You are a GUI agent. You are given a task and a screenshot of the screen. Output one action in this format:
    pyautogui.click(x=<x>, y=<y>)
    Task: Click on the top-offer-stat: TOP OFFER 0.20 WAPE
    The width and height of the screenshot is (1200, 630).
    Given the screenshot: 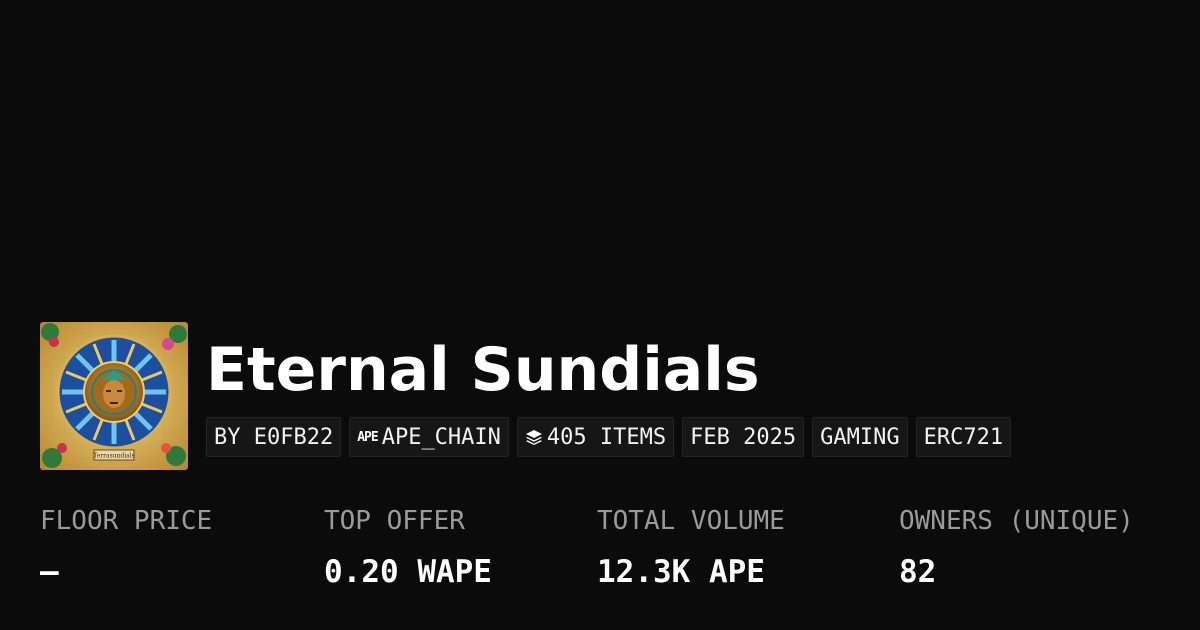 What is the action you would take?
    pyautogui.click(x=408, y=547)
    